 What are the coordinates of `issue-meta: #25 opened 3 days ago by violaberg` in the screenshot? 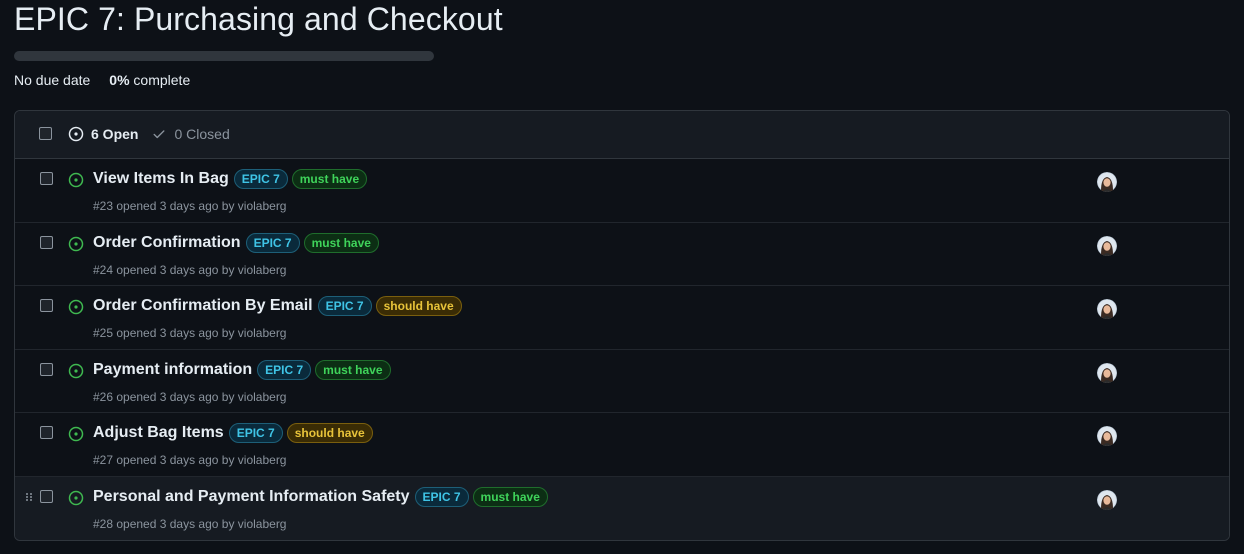 It's located at (190, 333).